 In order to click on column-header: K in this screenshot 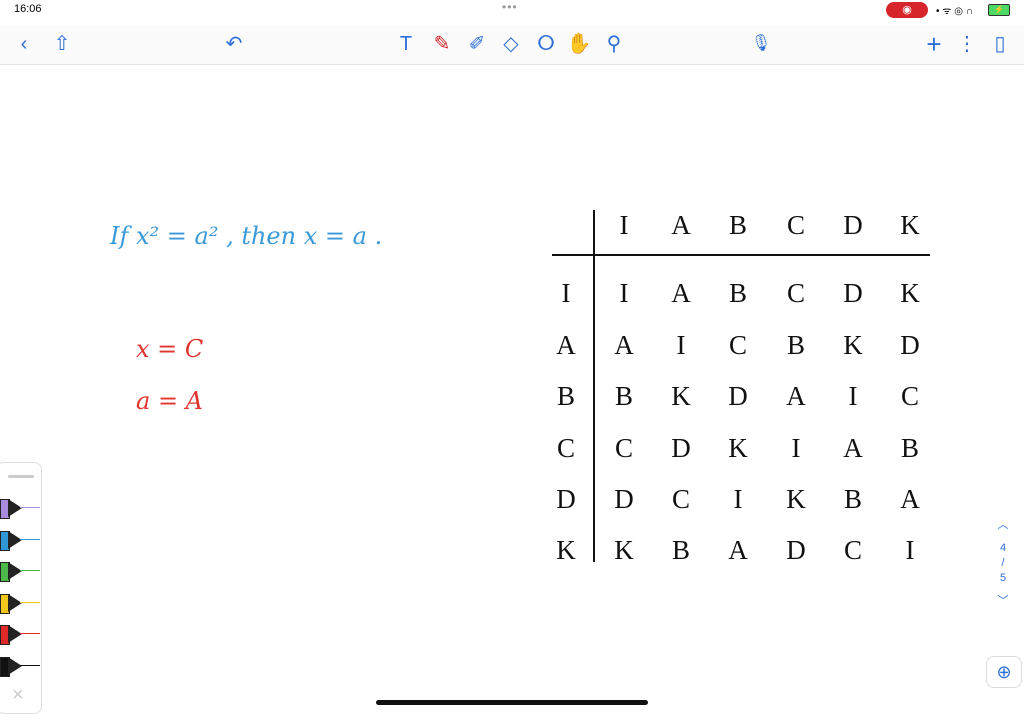, I will do `click(910, 225)`.